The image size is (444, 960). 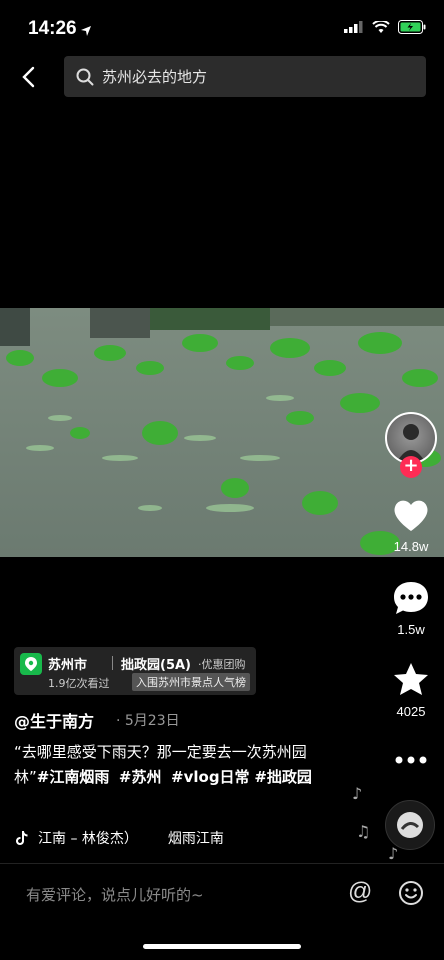 I want to click on status-bar: 14:26, so click(x=222, y=28).